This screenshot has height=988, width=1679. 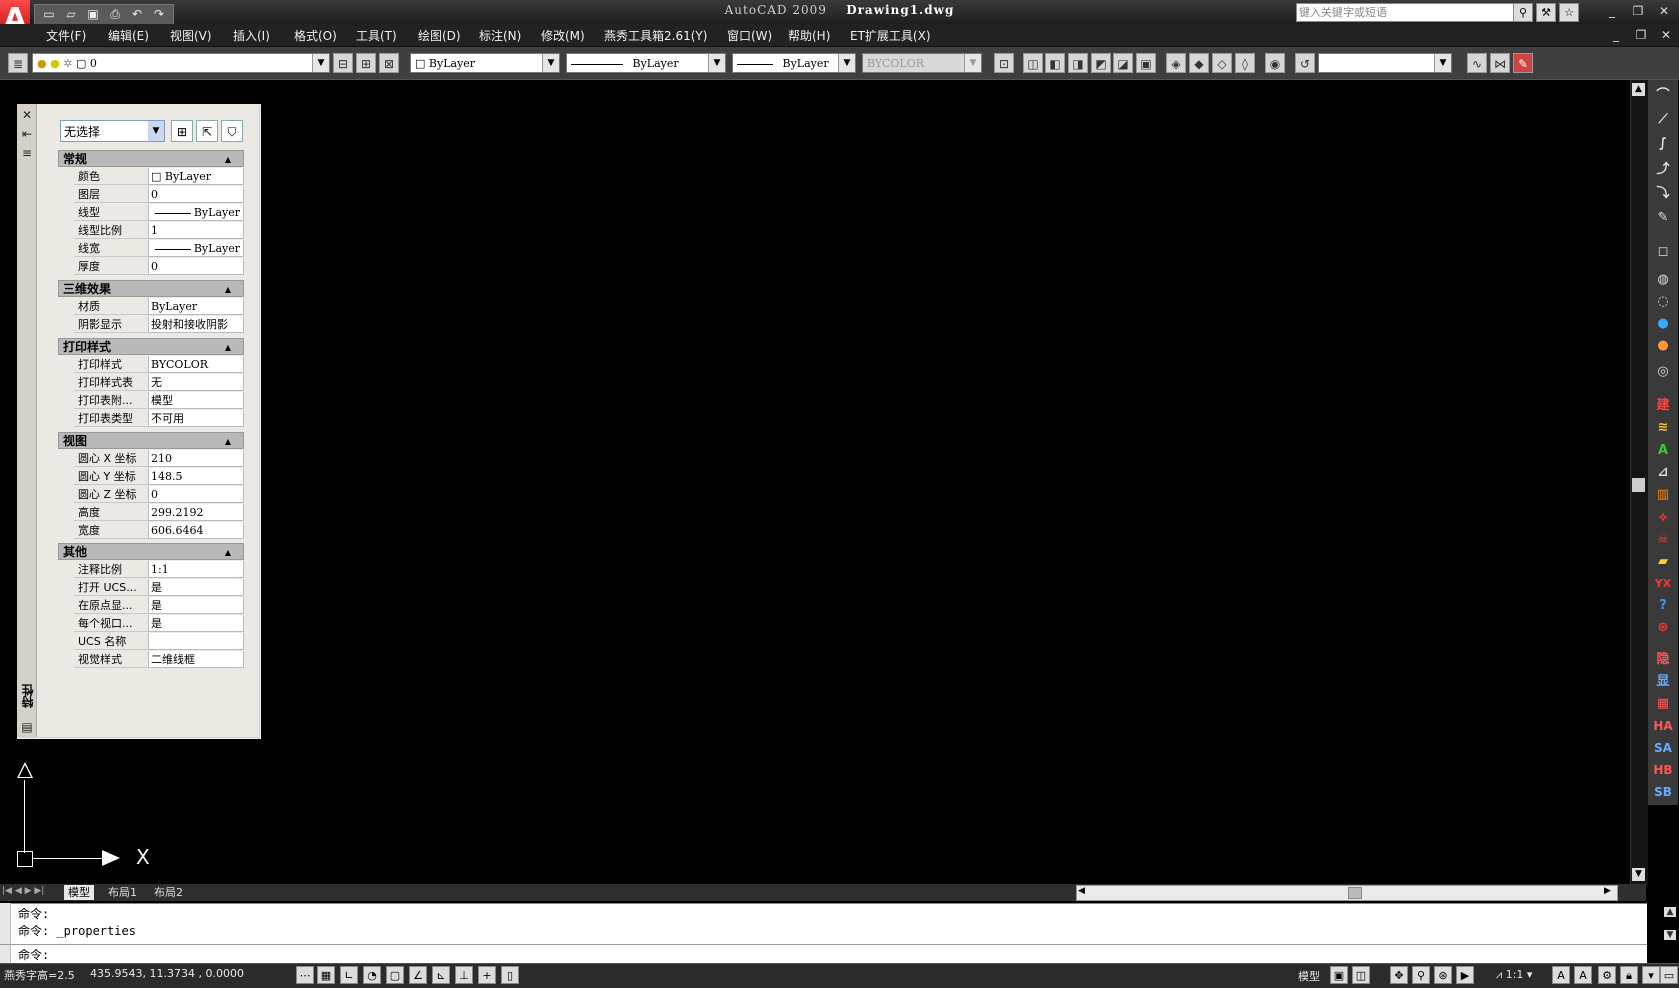 What do you see at coordinates (376, 35) in the screenshot?
I see `menu-tools: 工具(T)` at bounding box center [376, 35].